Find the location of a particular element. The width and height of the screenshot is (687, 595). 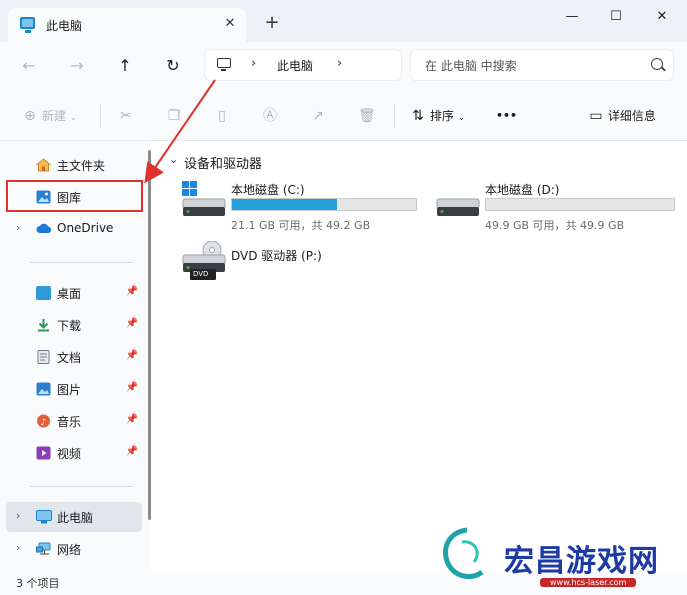

search-box: 在 此电脑 中搜索 is located at coordinates (542, 65).